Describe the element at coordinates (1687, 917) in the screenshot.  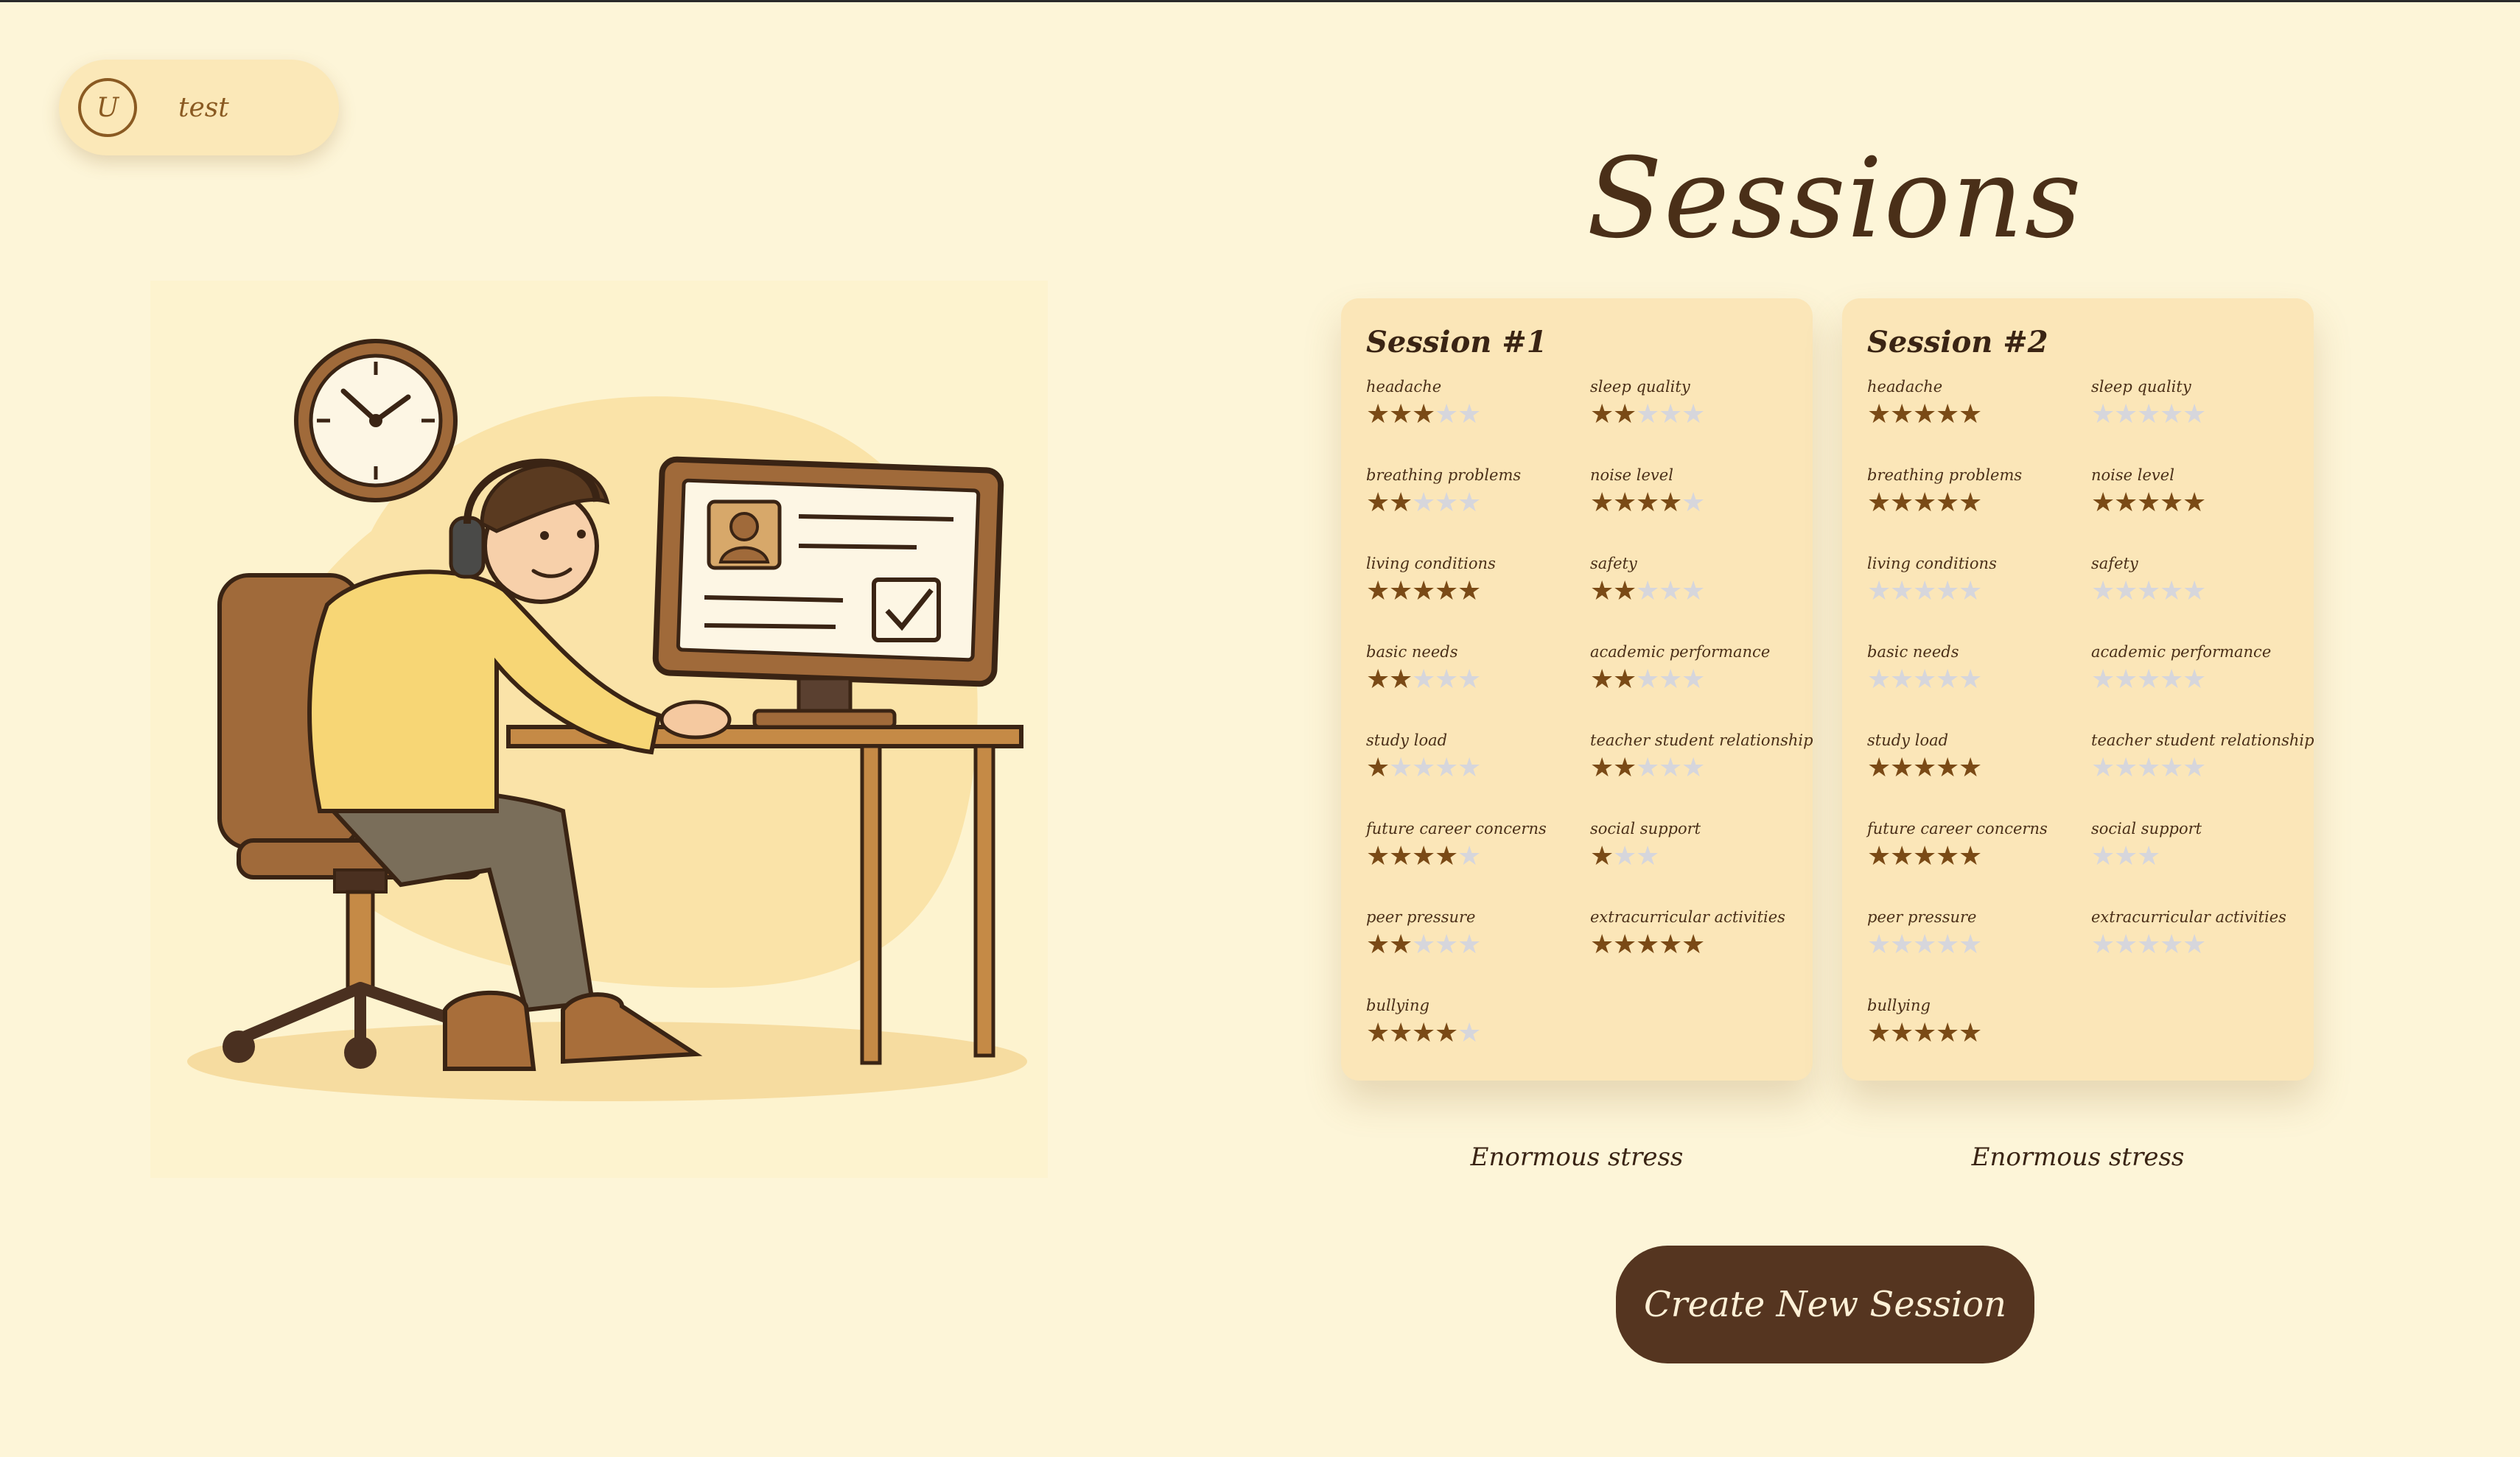
I see `metric-label: extracurricular activities` at that location.